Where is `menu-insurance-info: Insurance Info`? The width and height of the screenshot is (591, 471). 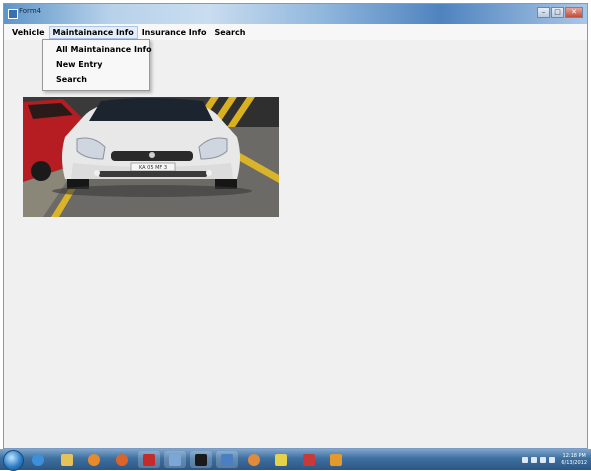 menu-insurance-info: Insurance Info is located at coordinates (174, 32).